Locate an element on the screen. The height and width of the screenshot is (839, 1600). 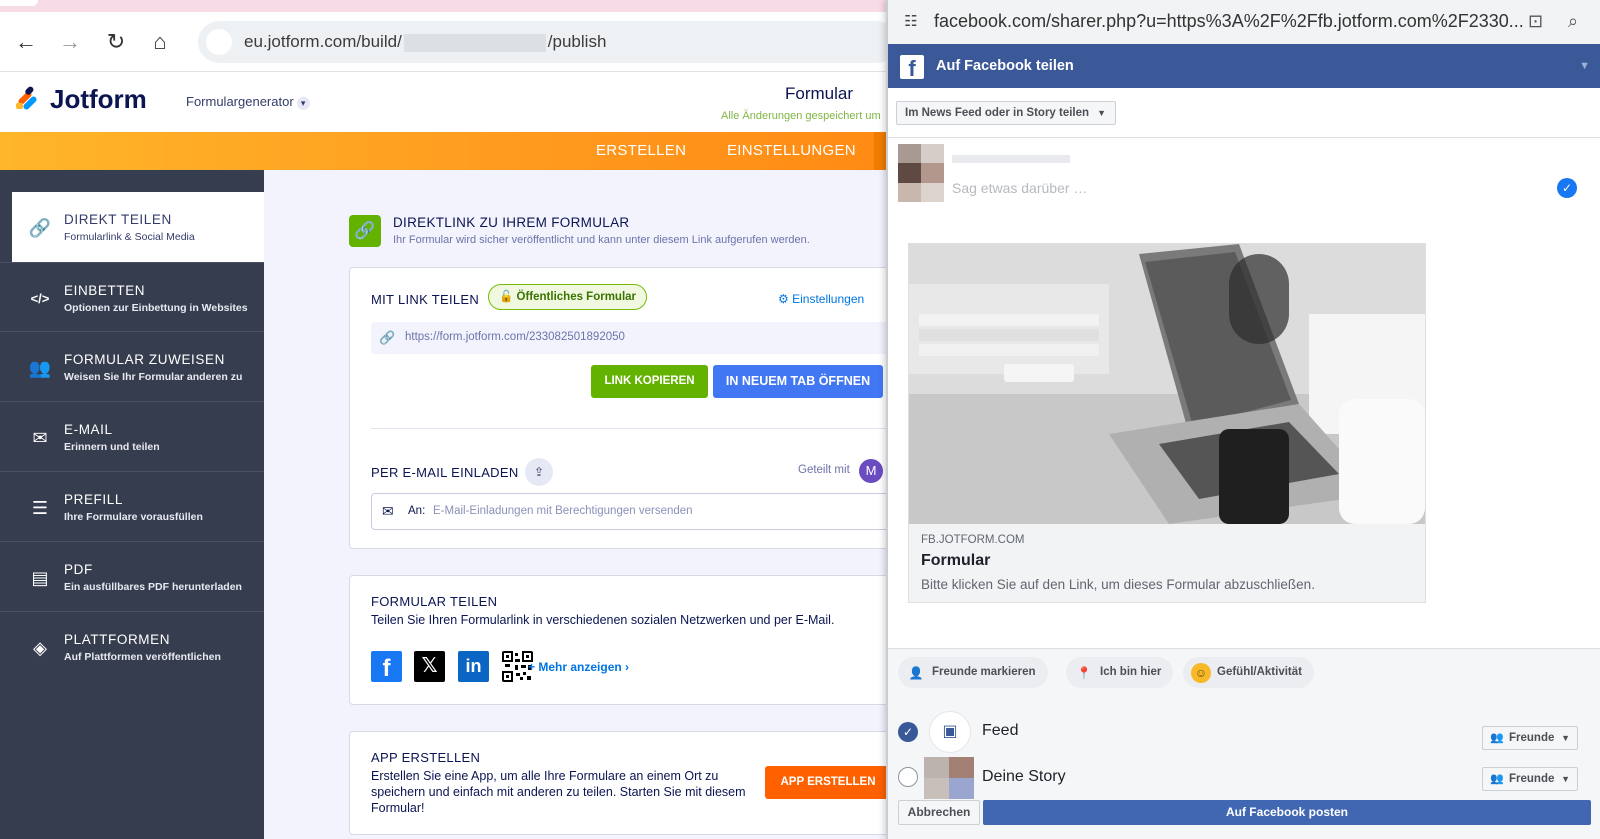
sidebar-item-subtitle: Formularlink & Social Media is located at coordinates (129, 237).